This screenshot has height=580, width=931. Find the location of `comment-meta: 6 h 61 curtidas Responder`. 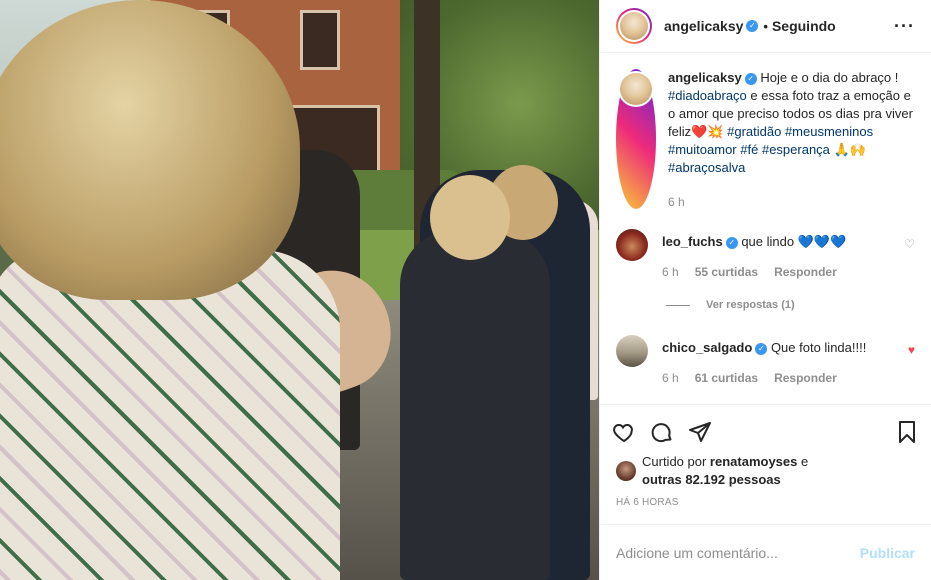

comment-meta: 6 h 61 curtidas Responder is located at coordinates (781, 378).